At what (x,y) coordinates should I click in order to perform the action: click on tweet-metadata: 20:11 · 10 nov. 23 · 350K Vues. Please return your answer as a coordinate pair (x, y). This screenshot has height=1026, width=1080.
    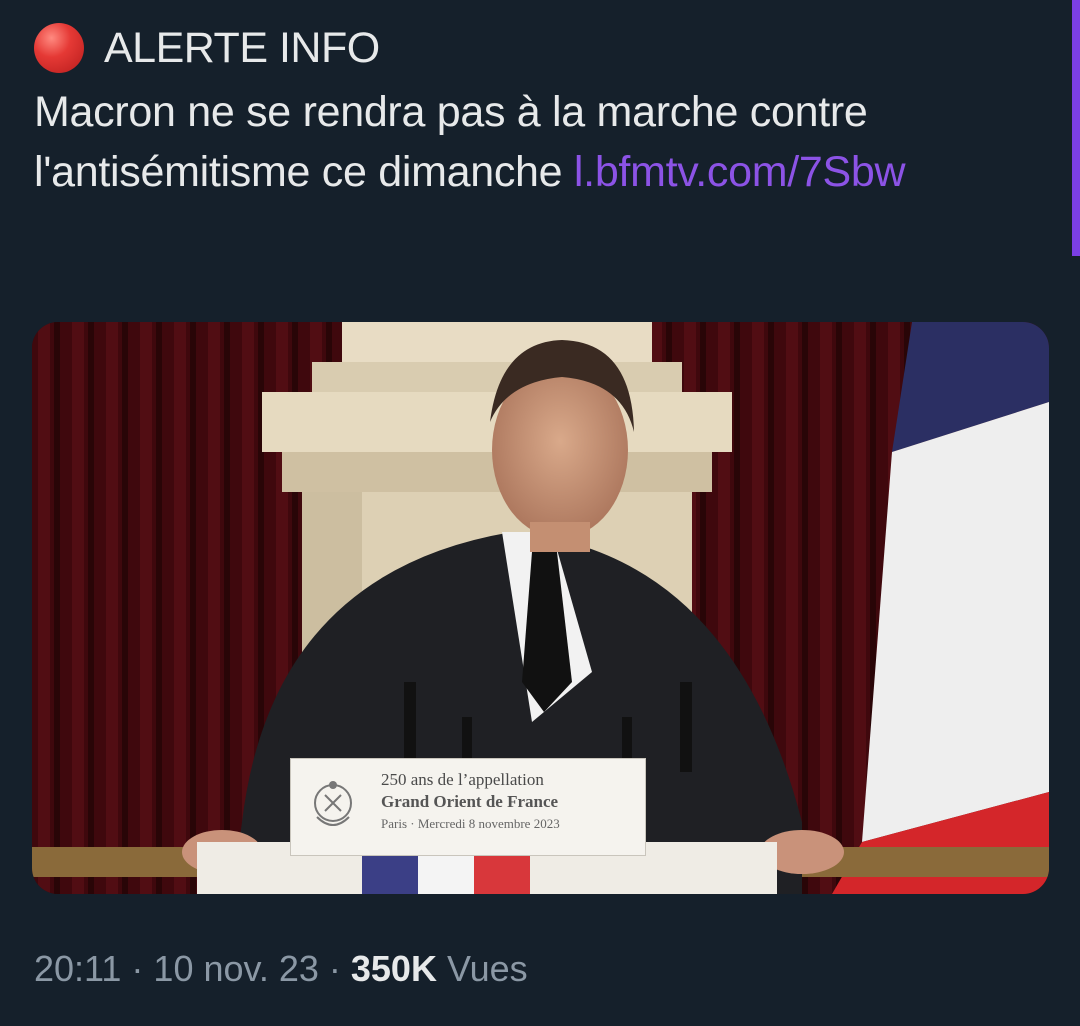
    Looking at the image, I should click on (281, 969).